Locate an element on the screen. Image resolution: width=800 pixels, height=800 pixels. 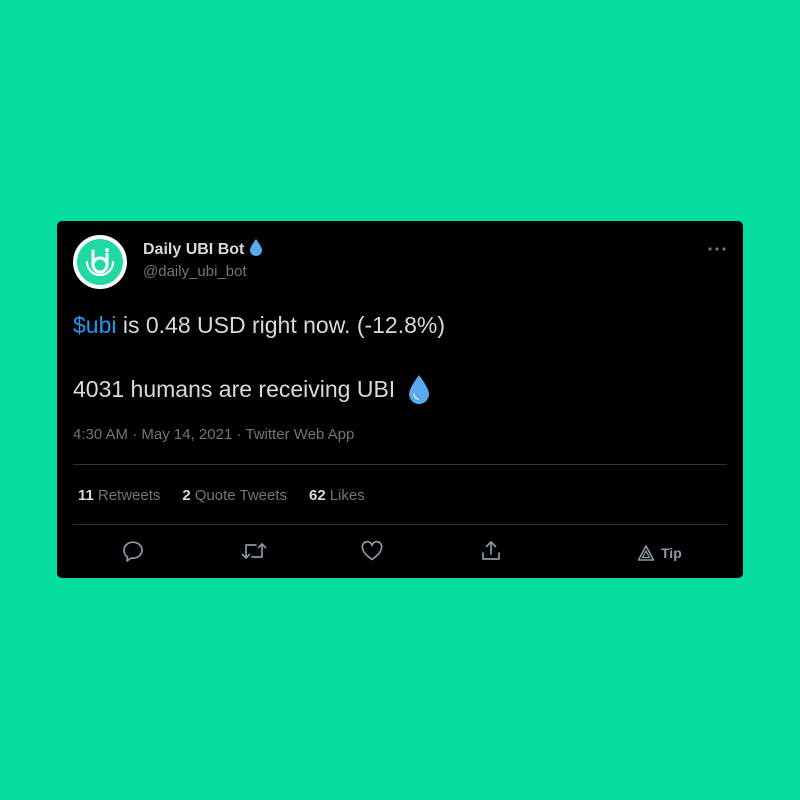
quote-tweets-stat: 2 Quote Tweets is located at coordinates (234, 495).